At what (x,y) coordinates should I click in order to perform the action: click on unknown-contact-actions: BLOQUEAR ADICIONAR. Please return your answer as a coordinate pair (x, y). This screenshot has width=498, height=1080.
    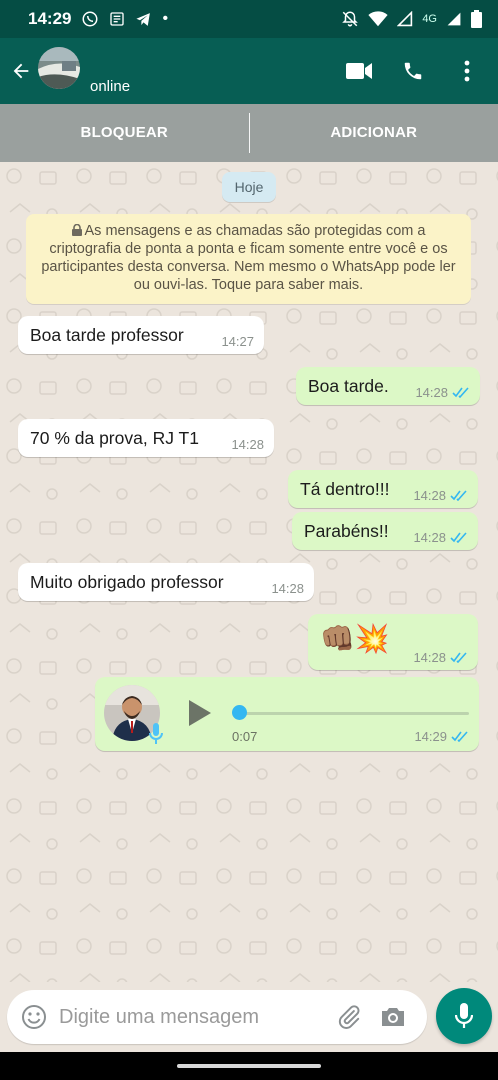
    Looking at the image, I should click on (249, 133).